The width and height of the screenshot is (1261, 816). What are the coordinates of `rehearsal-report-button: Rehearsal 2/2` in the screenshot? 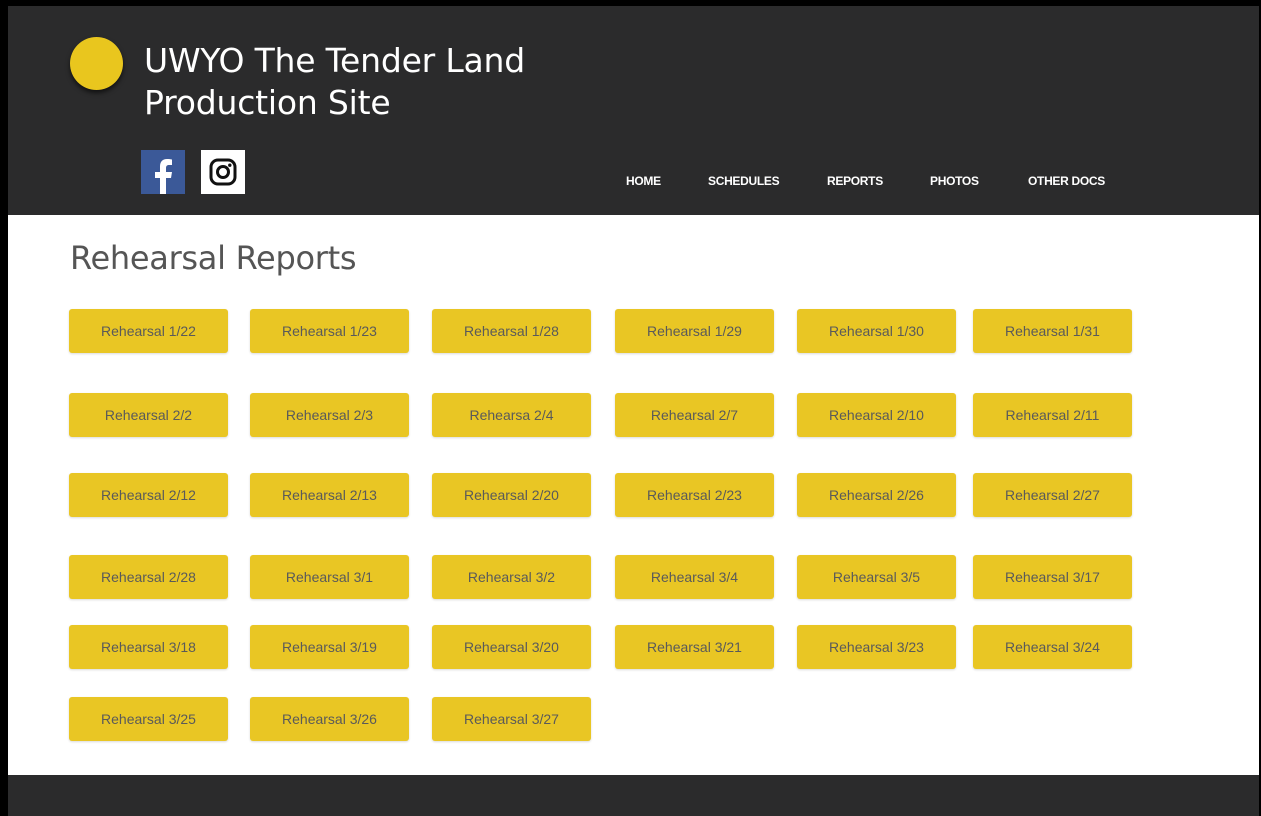 It's located at (148, 415).